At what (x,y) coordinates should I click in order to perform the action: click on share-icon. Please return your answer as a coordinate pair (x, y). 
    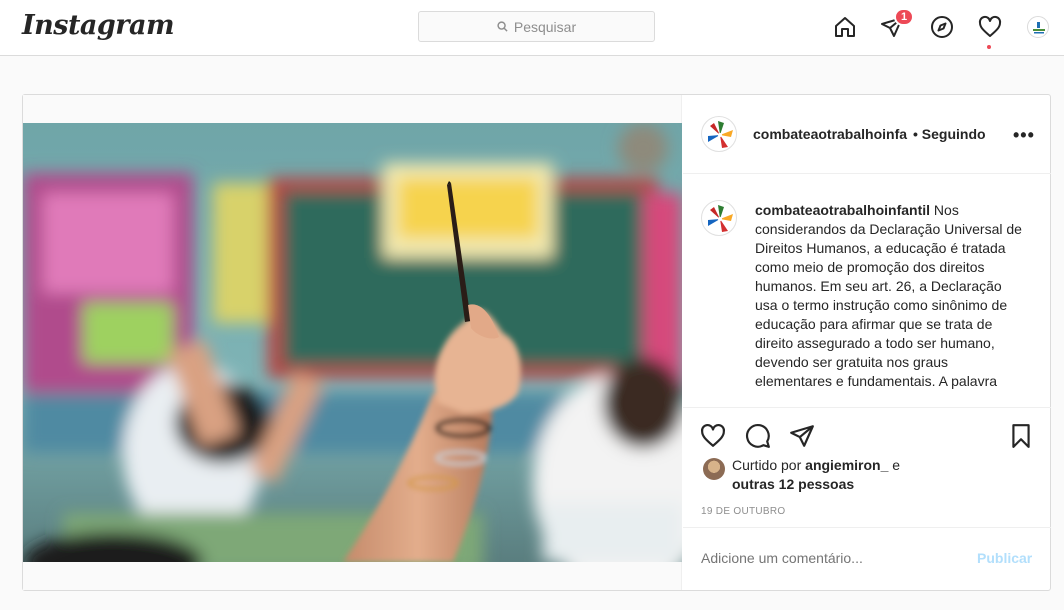
    Looking at the image, I should click on (802, 436).